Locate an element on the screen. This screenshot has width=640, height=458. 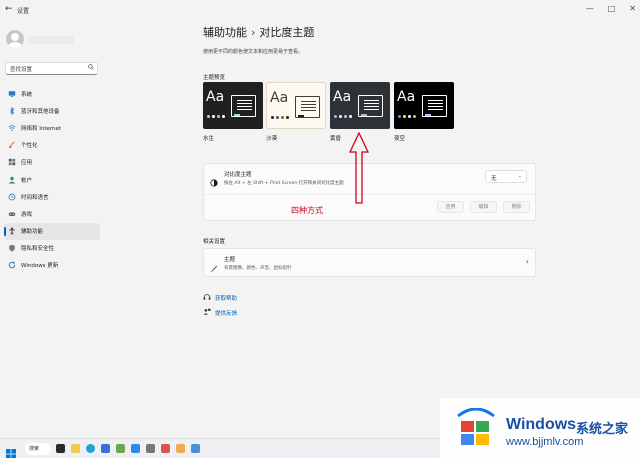
help-icon is located at coordinates (207, 298).